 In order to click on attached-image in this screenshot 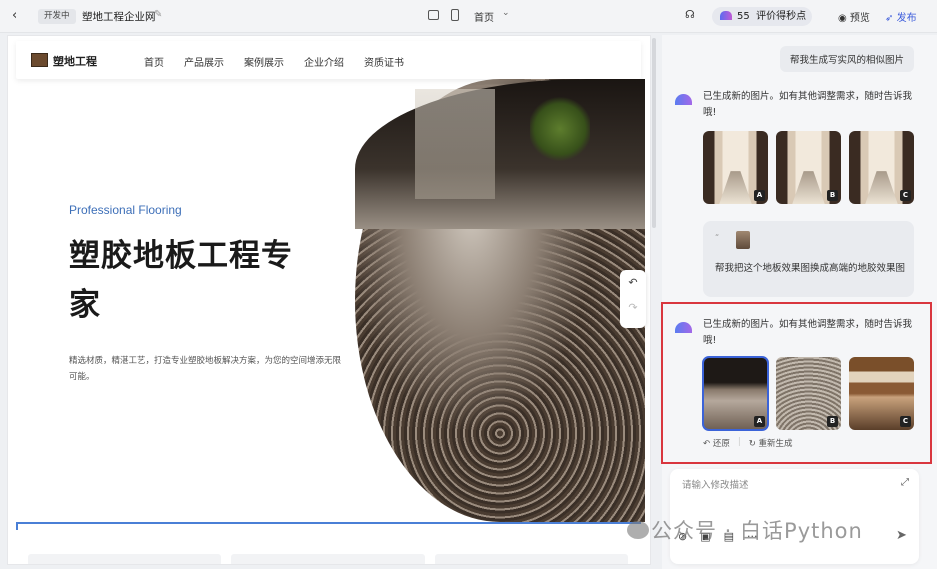, I will do `click(743, 240)`.